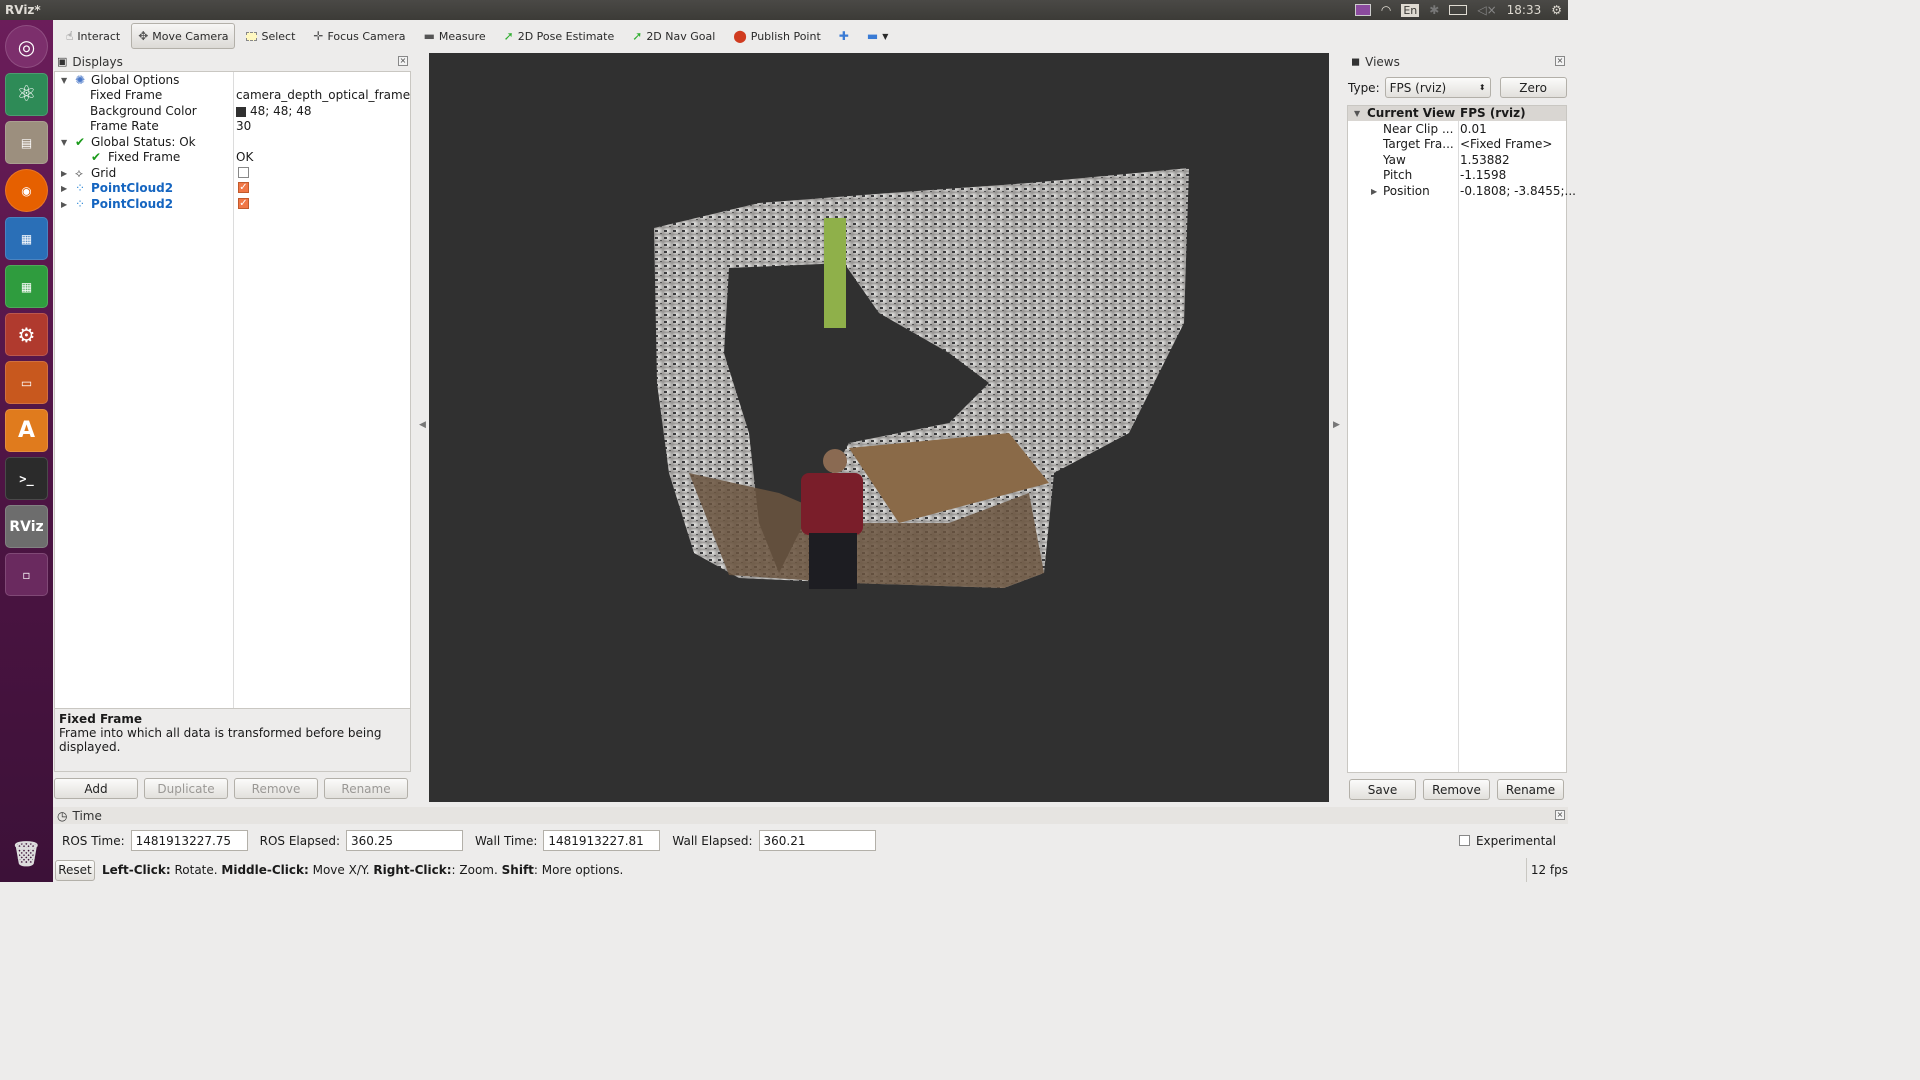 The width and height of the screenshot is (1920, 1080). What do you see at coordinates (232, 80) in the screenshot?
I see `tree-row-global-options: ▼ ✺ Global Options` at bounding box center [232, 80].